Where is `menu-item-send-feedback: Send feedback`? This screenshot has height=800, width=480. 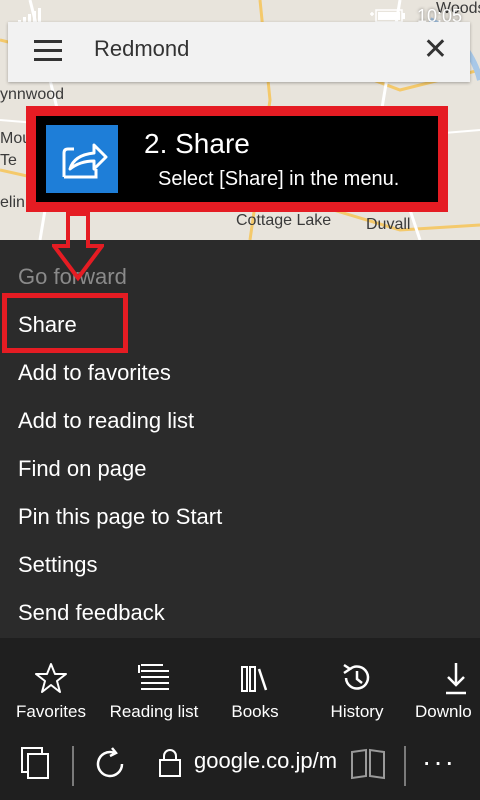 menu-item-send-feedback: Send feedback is located at coordinates (91, 613).